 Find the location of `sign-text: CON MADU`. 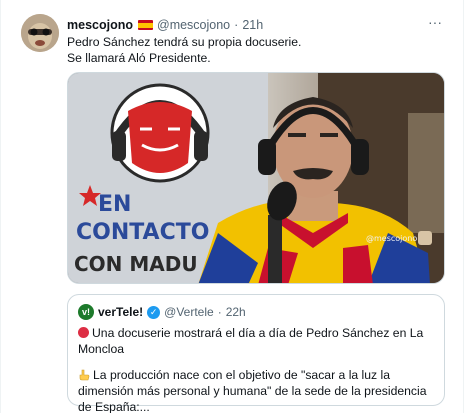

sign-text: CON MADU is located at coordinates (136, 264).